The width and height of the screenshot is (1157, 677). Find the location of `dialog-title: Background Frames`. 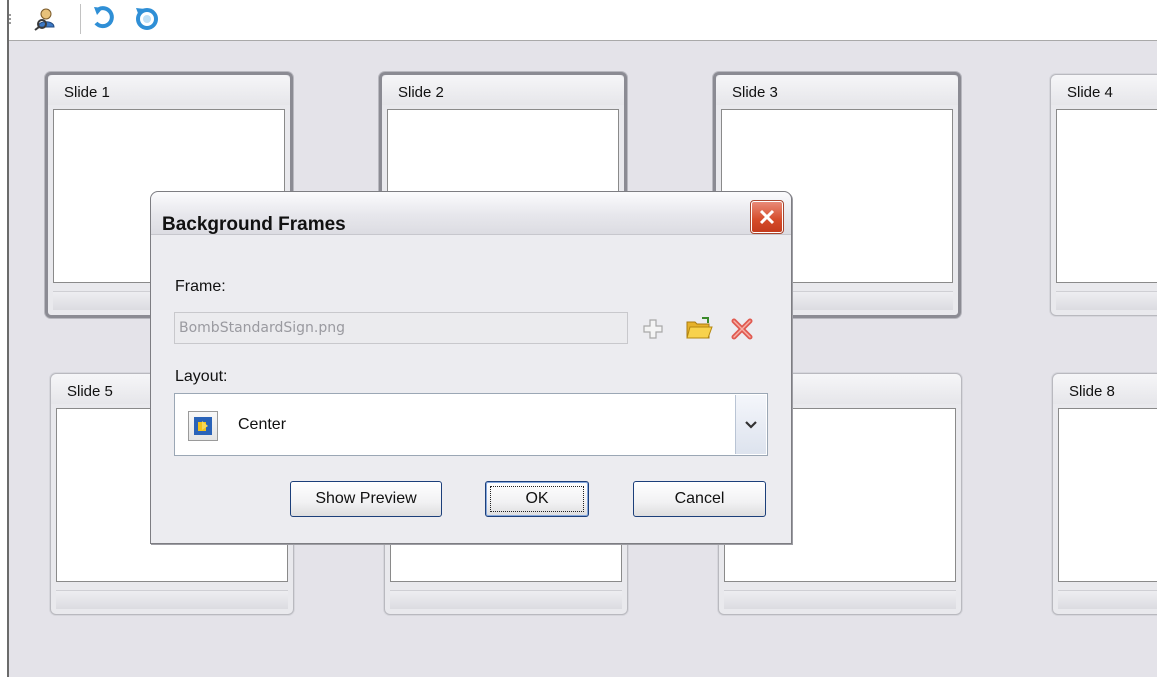

dialog-title: Background Frames is located at coordinates (254, 224).